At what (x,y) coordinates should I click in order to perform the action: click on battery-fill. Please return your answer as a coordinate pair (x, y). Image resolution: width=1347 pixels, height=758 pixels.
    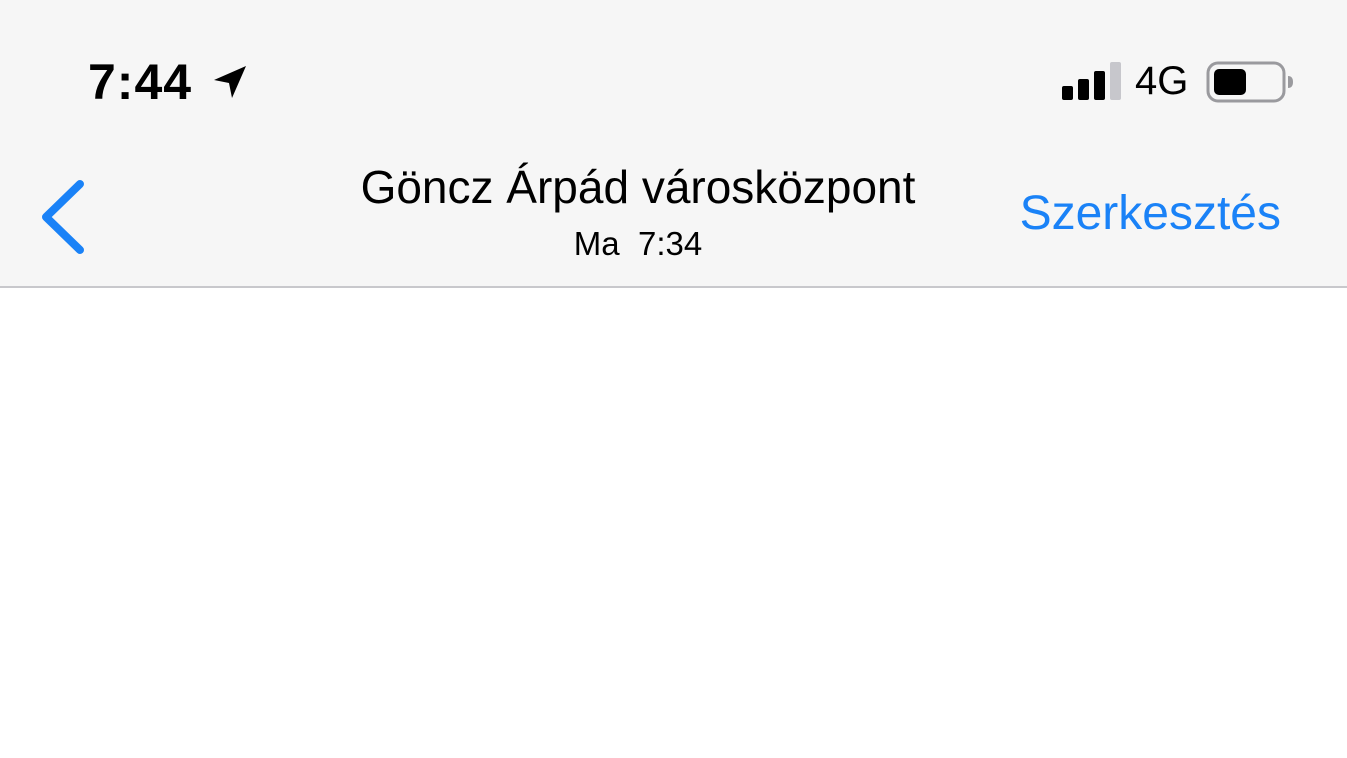
    Looking at the image, I should click on (1230, 82).